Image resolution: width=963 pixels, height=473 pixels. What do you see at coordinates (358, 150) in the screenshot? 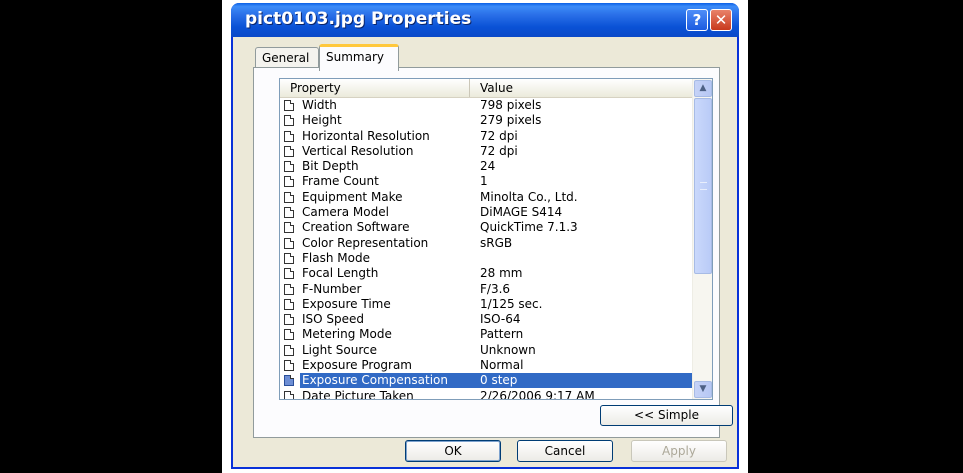
I see `property-name: Vertical Resolution` at bounding box center [358, 150].